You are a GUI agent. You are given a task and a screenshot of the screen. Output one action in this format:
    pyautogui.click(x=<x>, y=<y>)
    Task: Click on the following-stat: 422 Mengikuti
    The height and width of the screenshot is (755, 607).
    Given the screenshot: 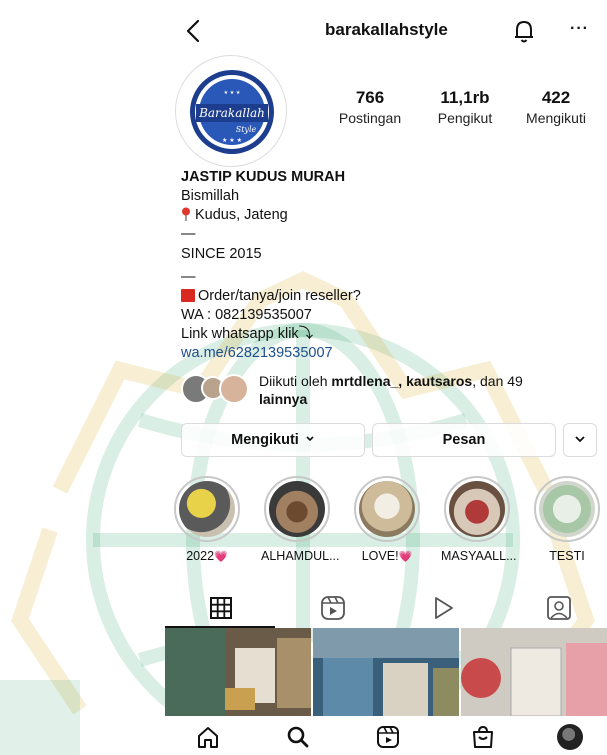 What is the action you would take?
    pyautogui.click(x=556, y=107)
    